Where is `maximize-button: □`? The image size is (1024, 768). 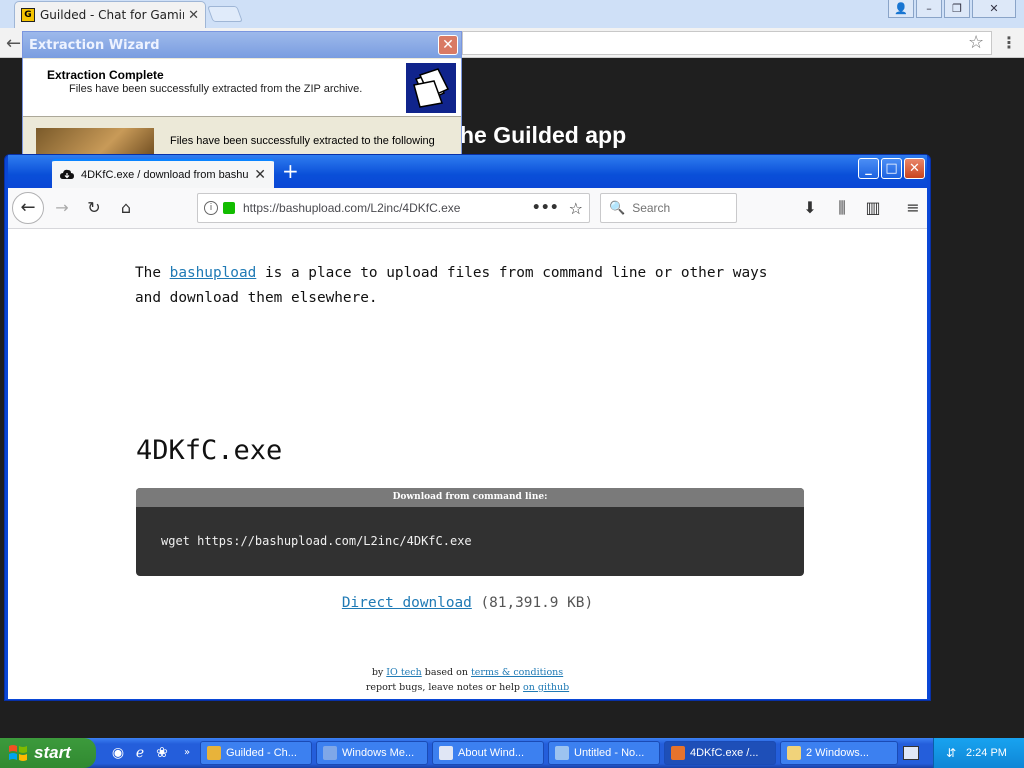
maximize-button: □ is located at coordinates (891, 168).